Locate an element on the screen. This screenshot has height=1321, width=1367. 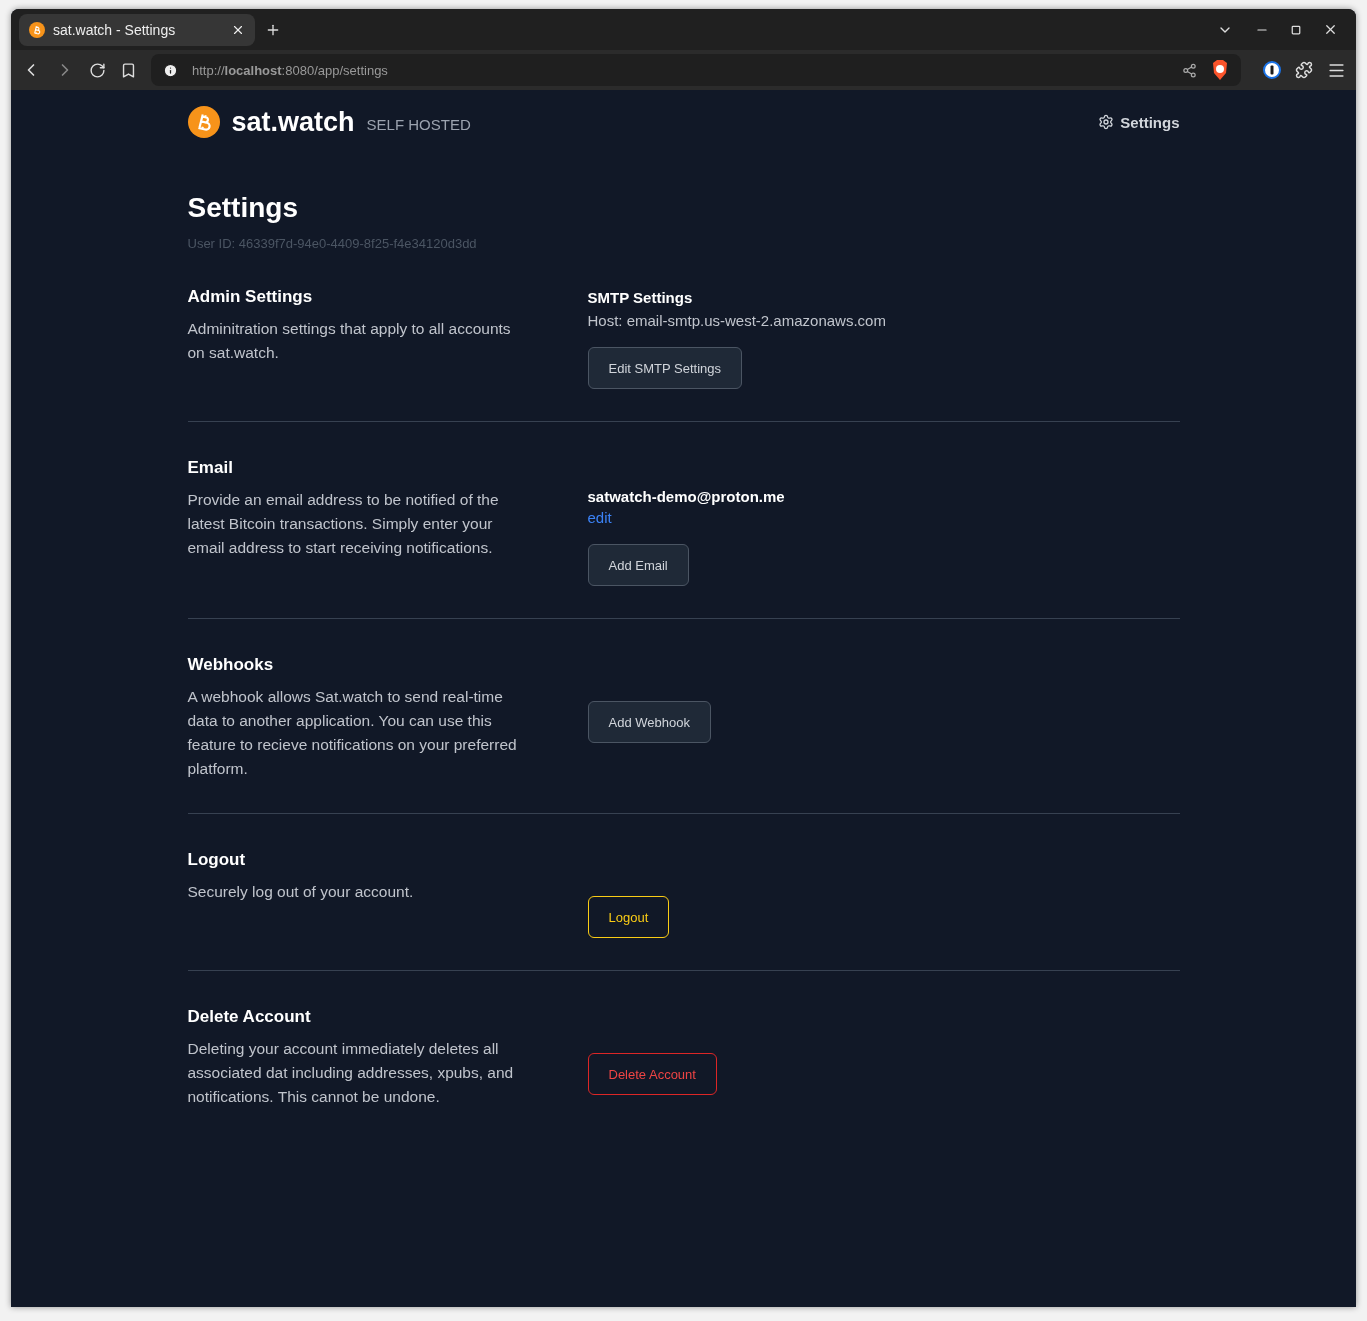
section-description: Provide an email address to be notified of the latest Bitcoin transactions. Simply enter your email address to start receiving notifications. is located at coordinates (343, 524).